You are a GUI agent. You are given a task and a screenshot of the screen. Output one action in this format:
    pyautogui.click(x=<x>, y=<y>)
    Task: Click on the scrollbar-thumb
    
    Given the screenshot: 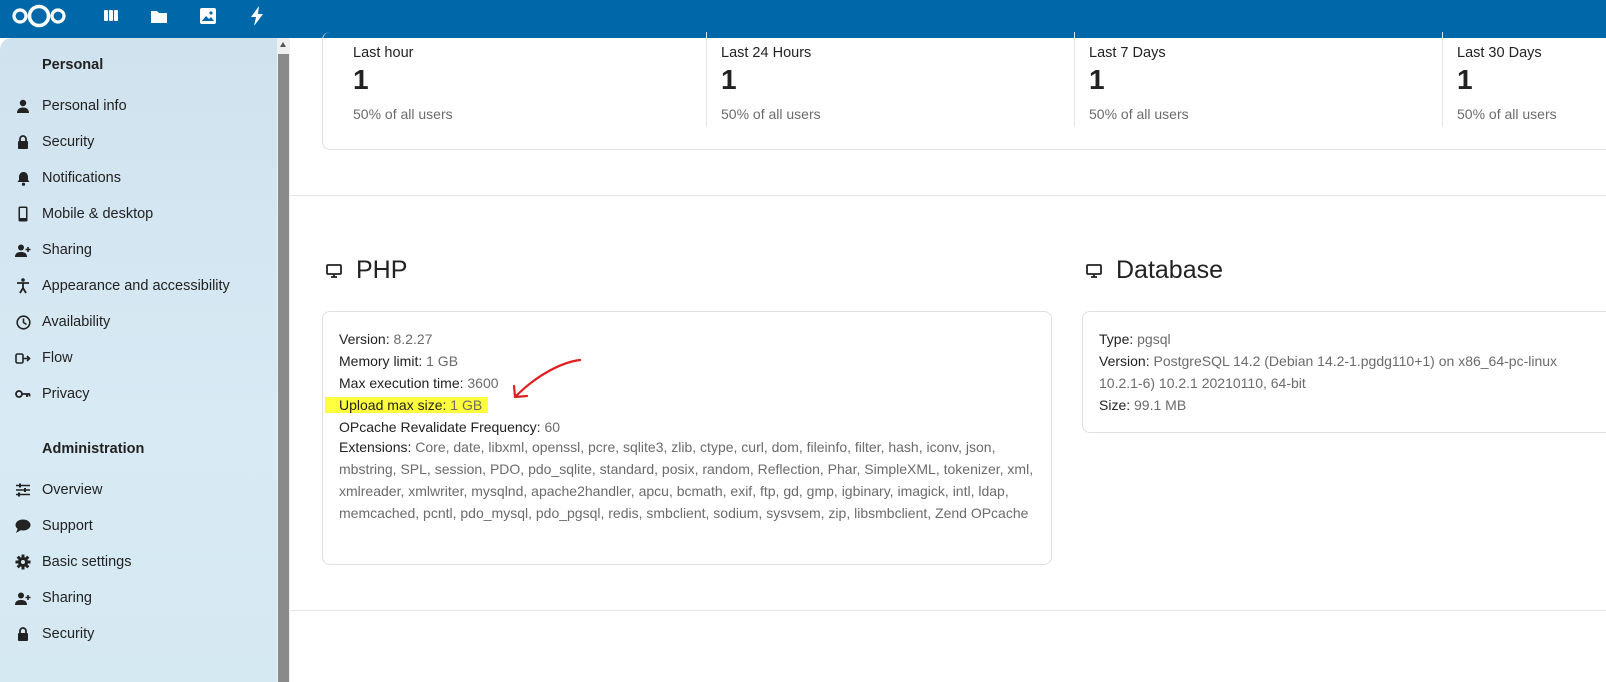 What is the action you would take?
    pyautogui.click(x=283, y=368)
    